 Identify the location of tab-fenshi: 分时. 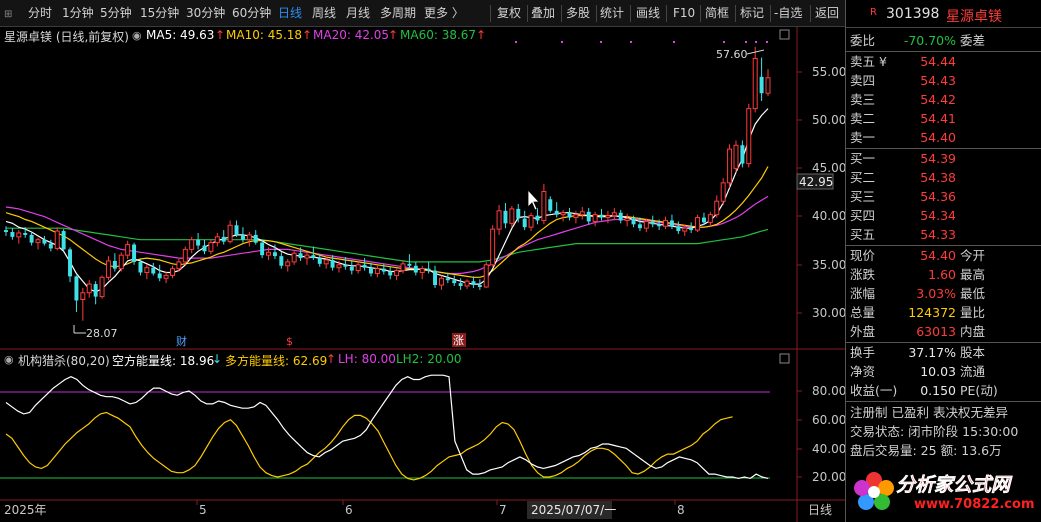
(40, 13).